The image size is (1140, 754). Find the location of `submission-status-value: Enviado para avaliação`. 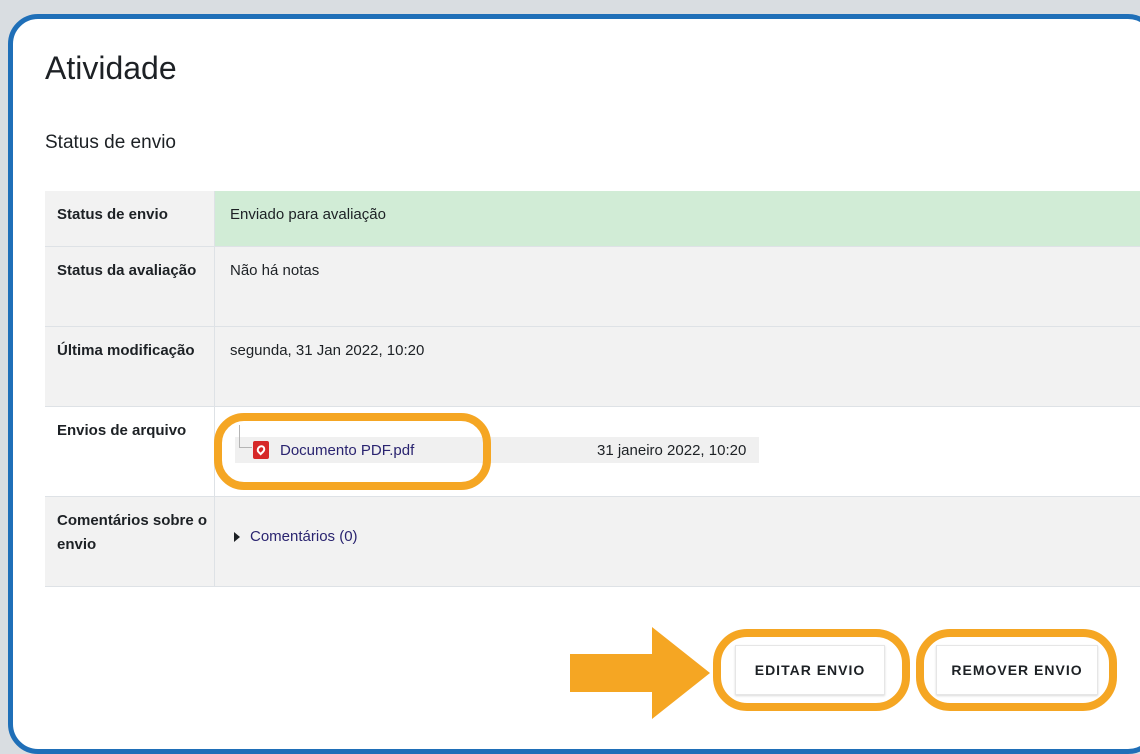

submission-status-value: Enviado para avaliação is located at coordinates (677, 218).